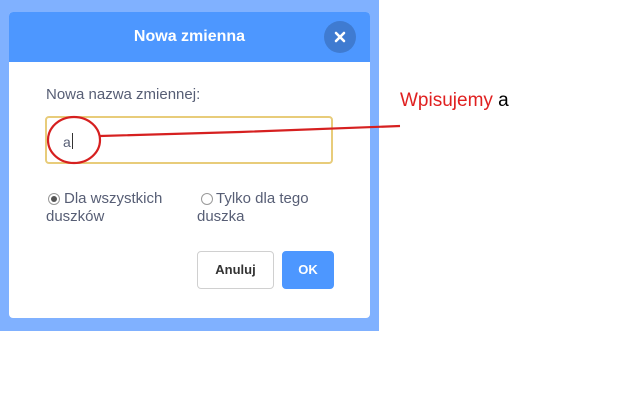 The width and height of the screenshot is (622, 416). Describe the element at coordinates (250, 131) in the screenshot. I see `annotation-line` at that location.